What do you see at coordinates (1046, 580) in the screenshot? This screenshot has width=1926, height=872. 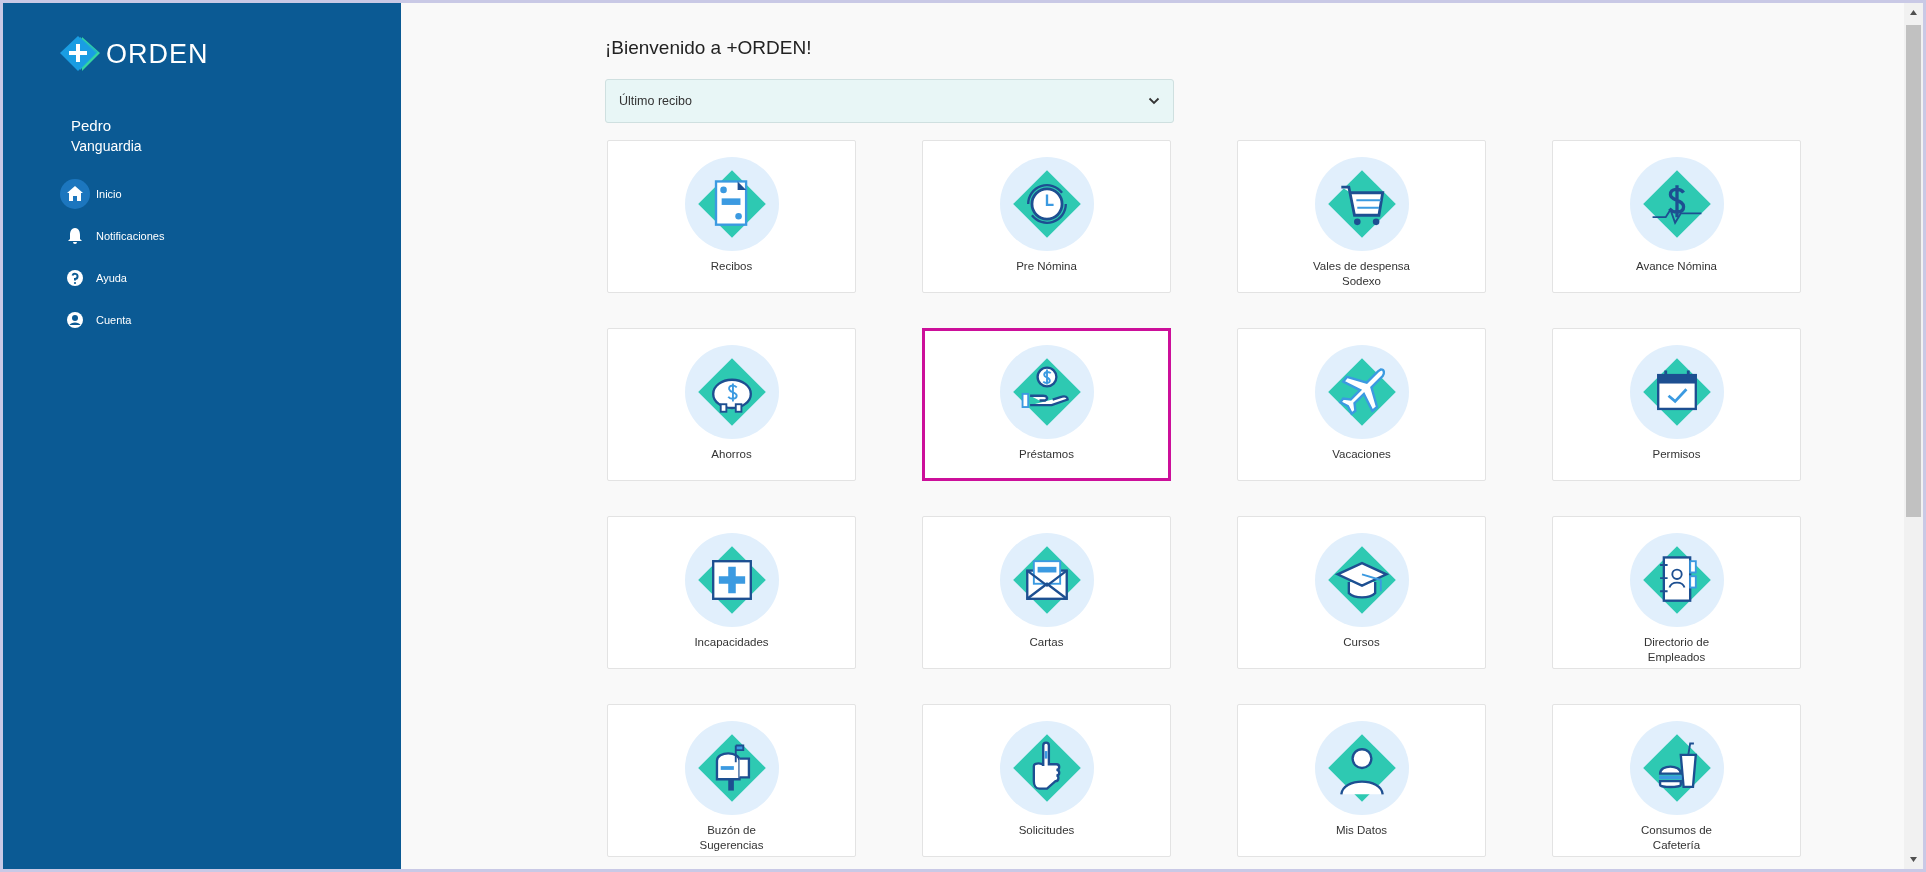 I see `envelope-icon` at bounding box center [1046, 580].